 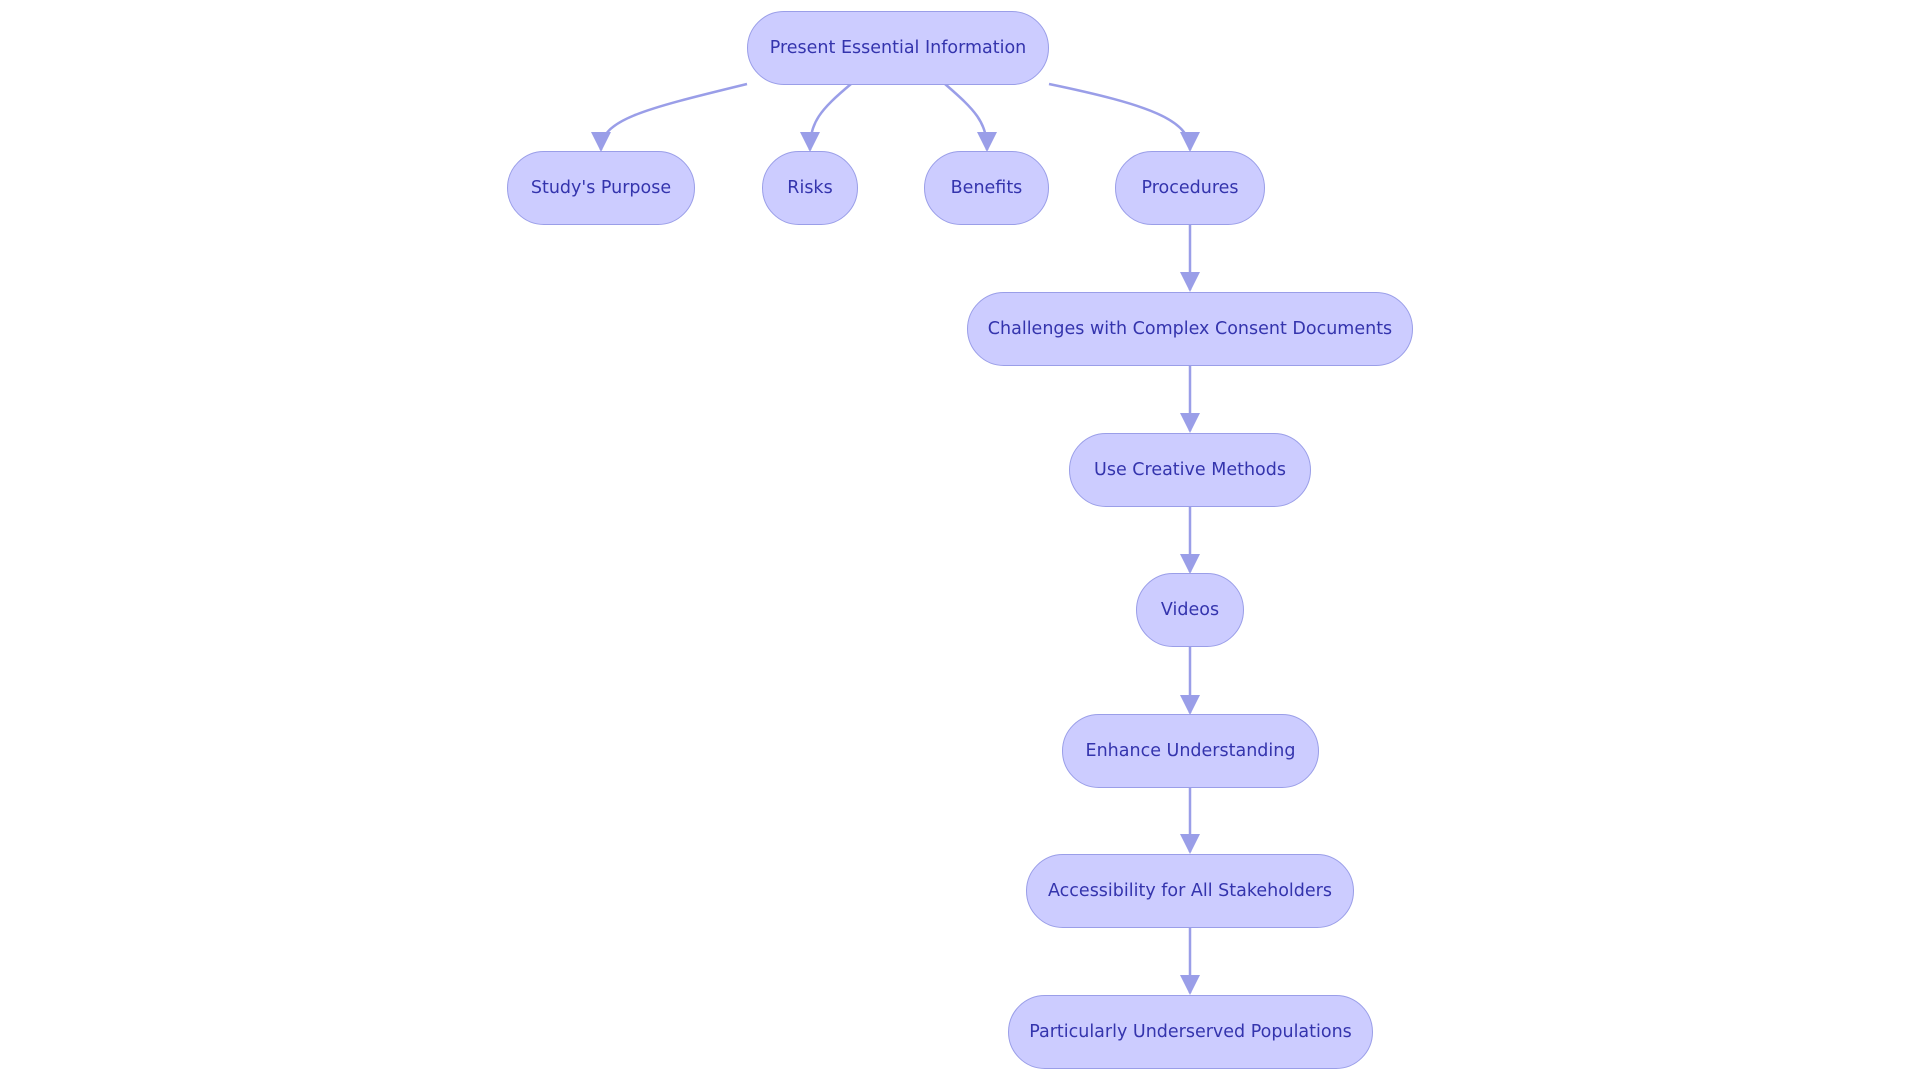 I want to click on node-studys-purpose: Study's Purpose, so click(x=601, y=188).